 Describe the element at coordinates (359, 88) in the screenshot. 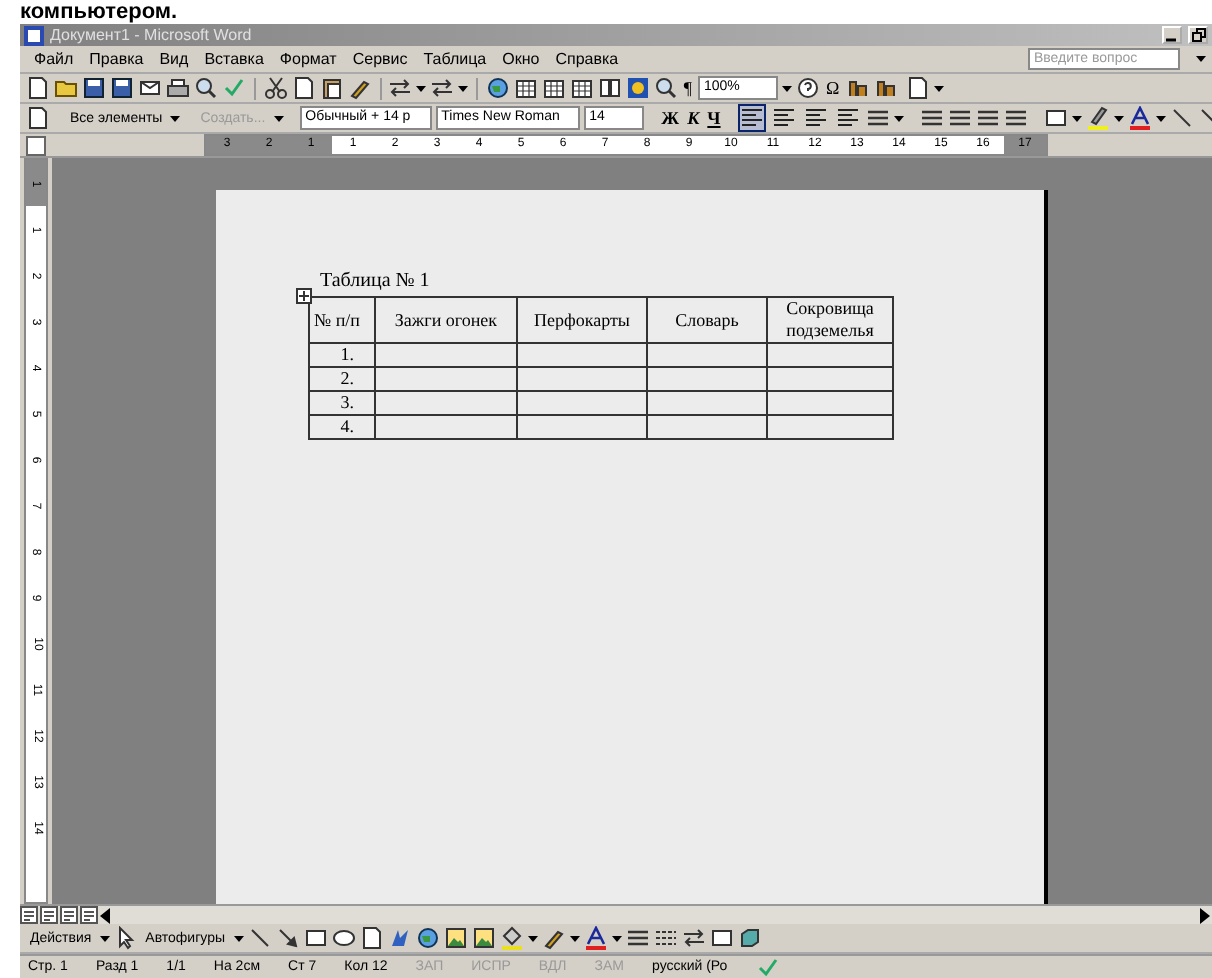

I see `format-painter-icon` at that location.